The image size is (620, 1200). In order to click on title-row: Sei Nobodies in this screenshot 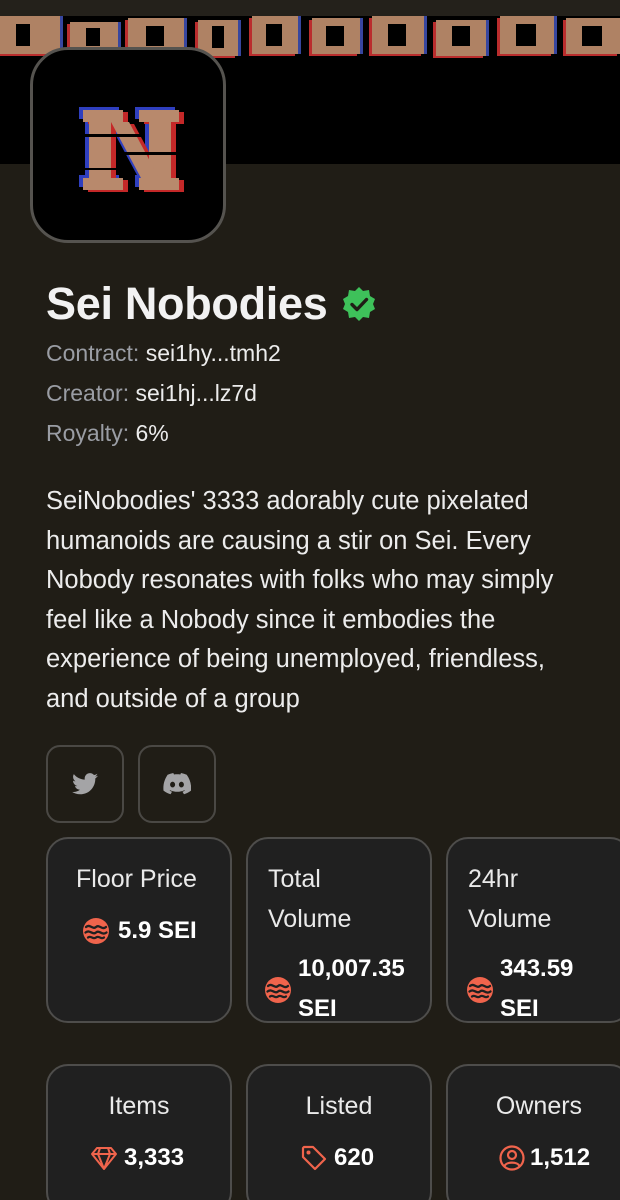, I will do `click(211, 304)`.